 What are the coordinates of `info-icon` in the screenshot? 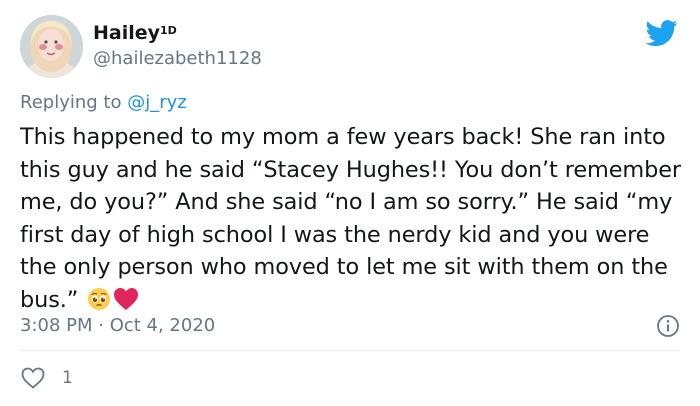 It's located at (668, 326).